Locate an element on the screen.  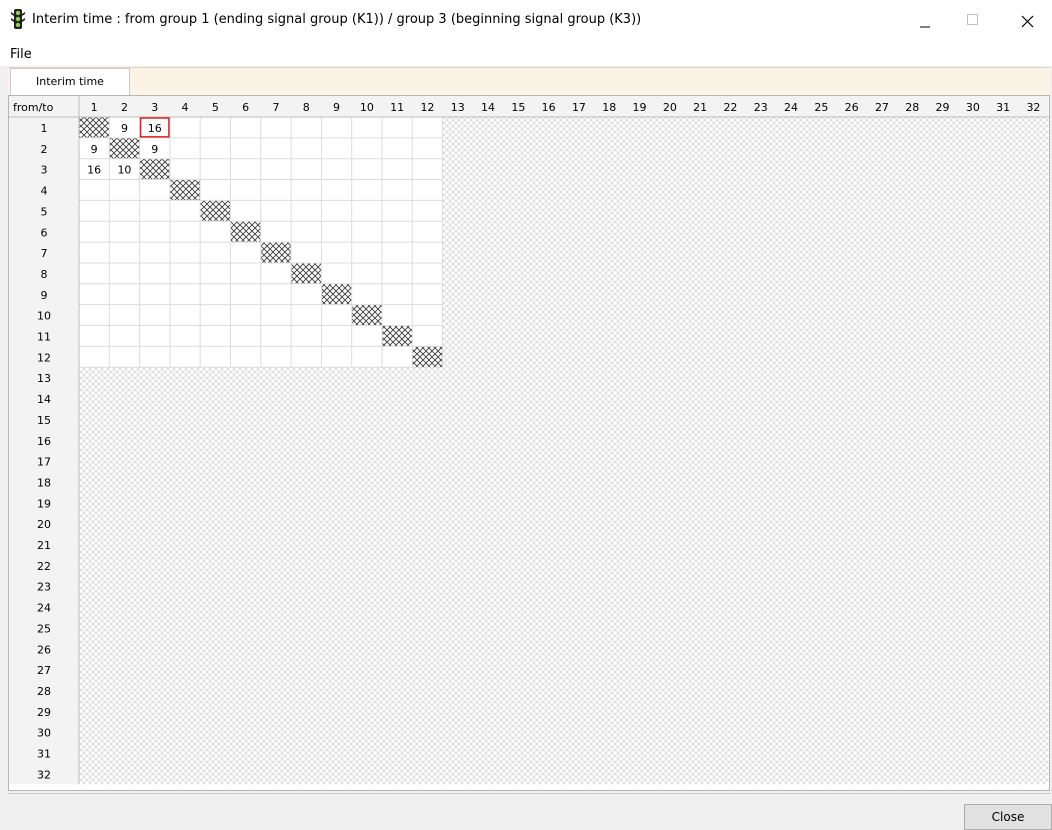
column-header: 26 is located at coordinates (852, 107).